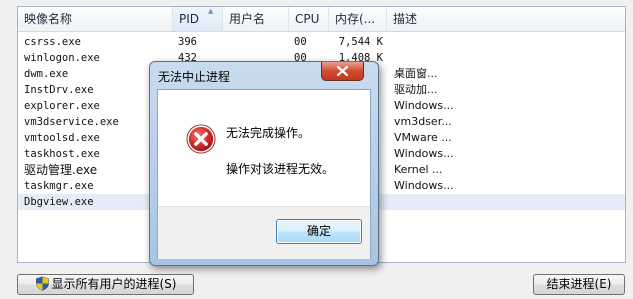 This screenshot has height=299, width=633. I want to click on process-row: csrss.exe 396 00 7,544 K, so click(321, 42).